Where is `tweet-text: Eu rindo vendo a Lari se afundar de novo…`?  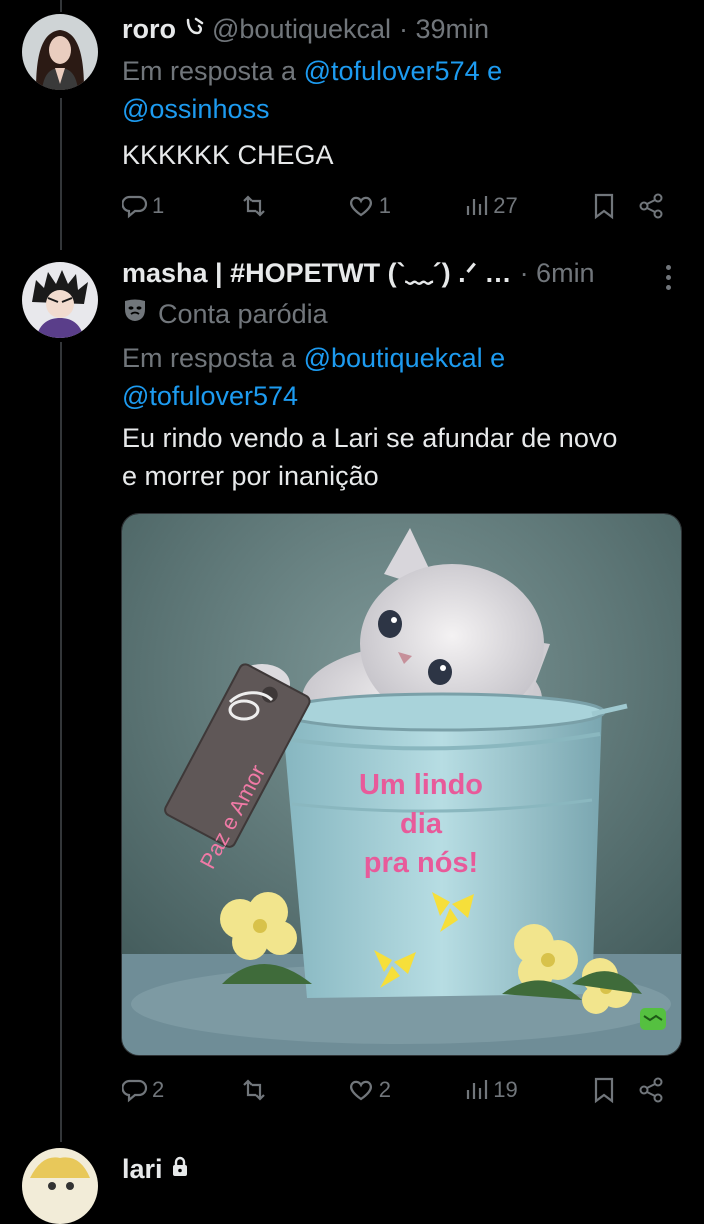
tweet-text: Eu rindo vendo a Lari se afundar de novo… is located at coordinates (383, 457).